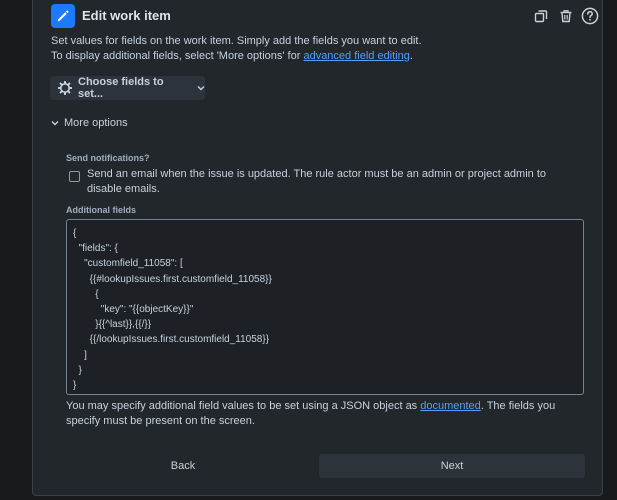 This screenshot has width=617, height=500. Describe the element at coordinates (65, 88) in the screenshot. I see `gear-icon` at that location.